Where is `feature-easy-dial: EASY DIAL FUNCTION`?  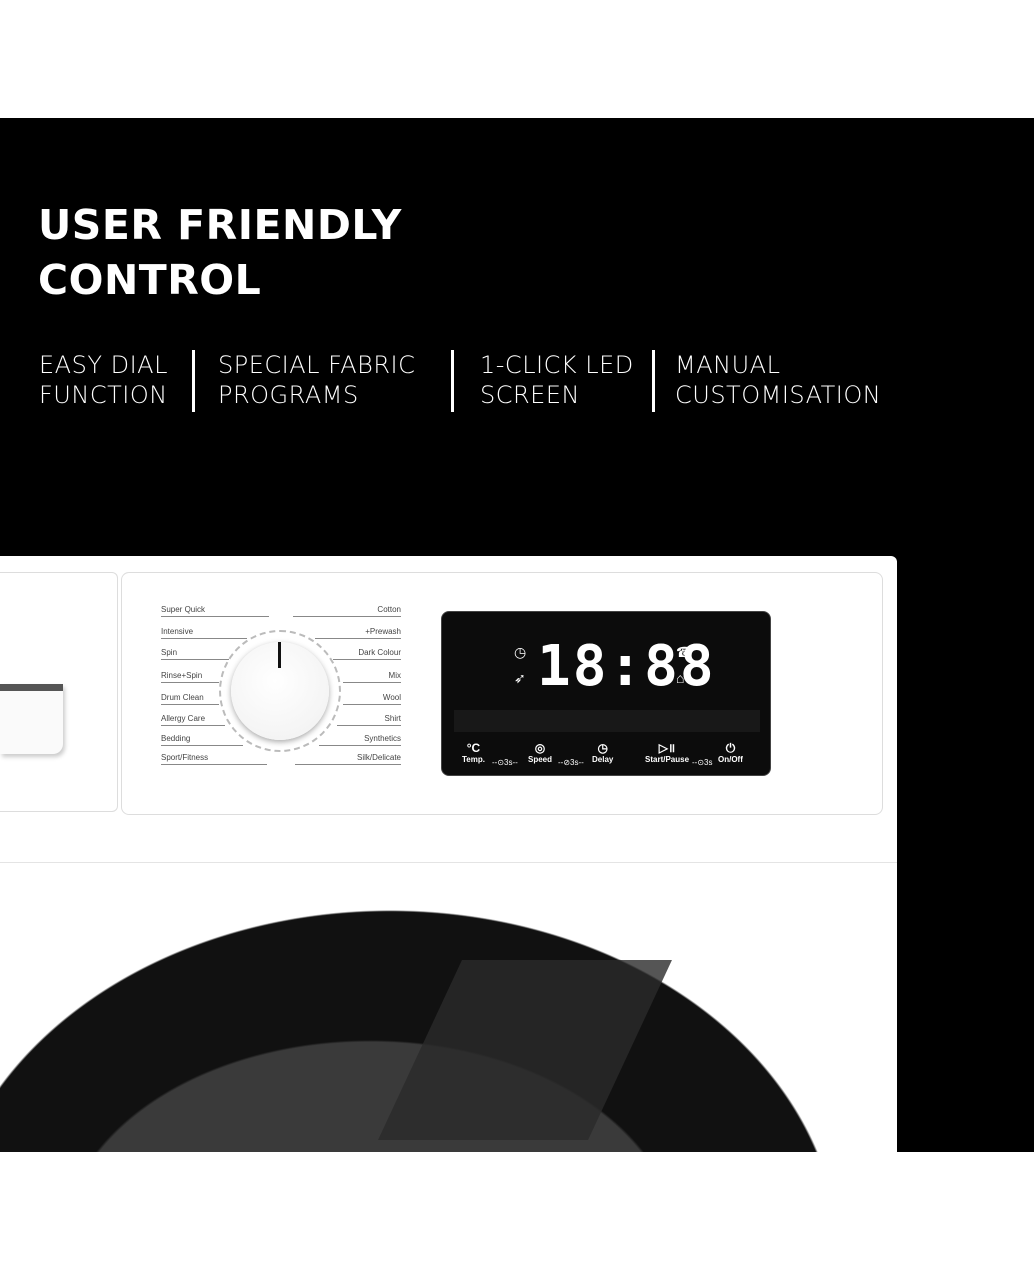 feature-easy-dial: EASY DIAL FUNCTION is located at coordinates (103, 380).